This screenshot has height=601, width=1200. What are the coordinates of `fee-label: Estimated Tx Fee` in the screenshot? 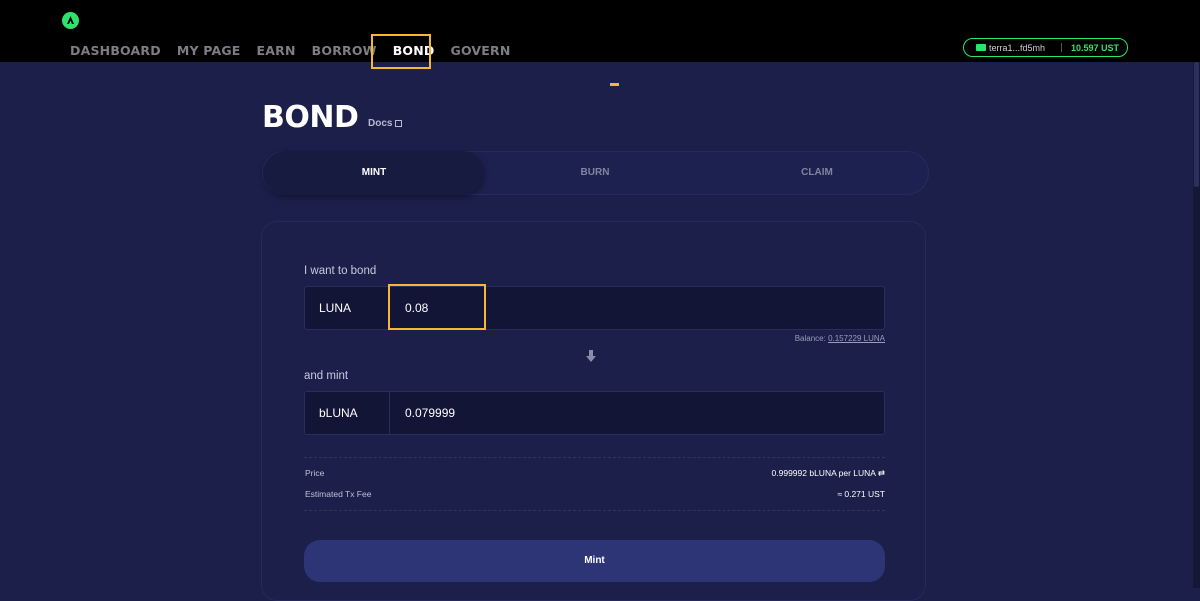 It's located at (338, 494).